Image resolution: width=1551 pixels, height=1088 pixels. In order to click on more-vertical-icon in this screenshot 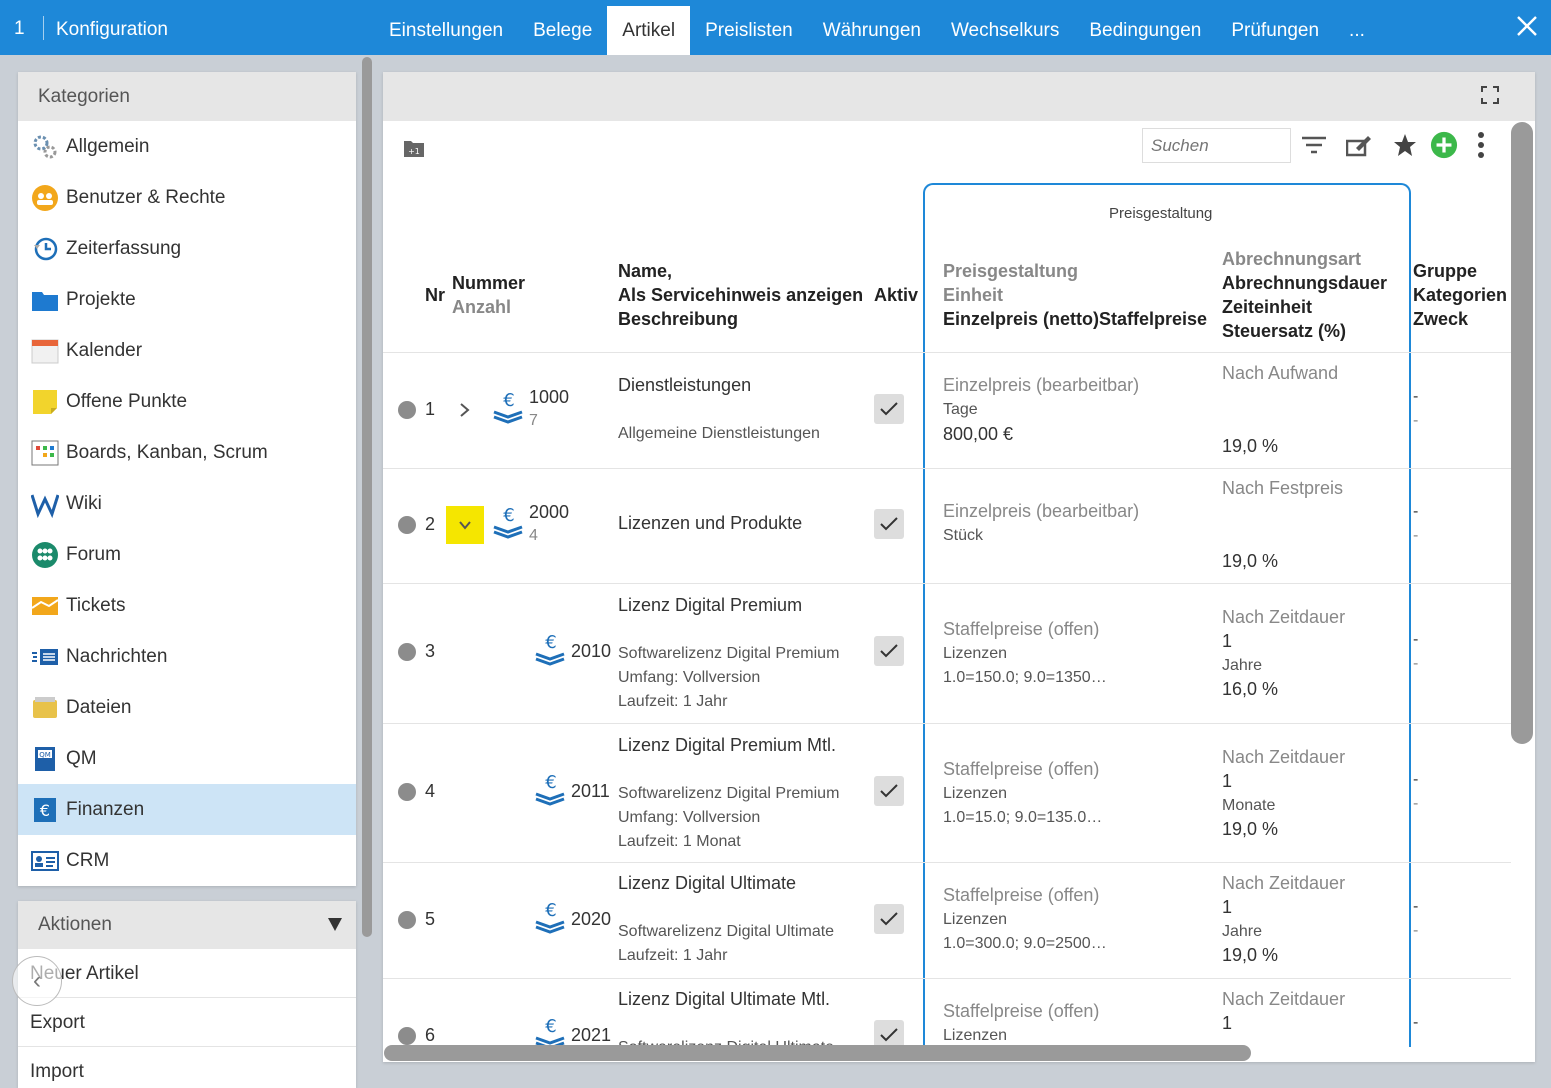, I will do `click(1481, 145)`.